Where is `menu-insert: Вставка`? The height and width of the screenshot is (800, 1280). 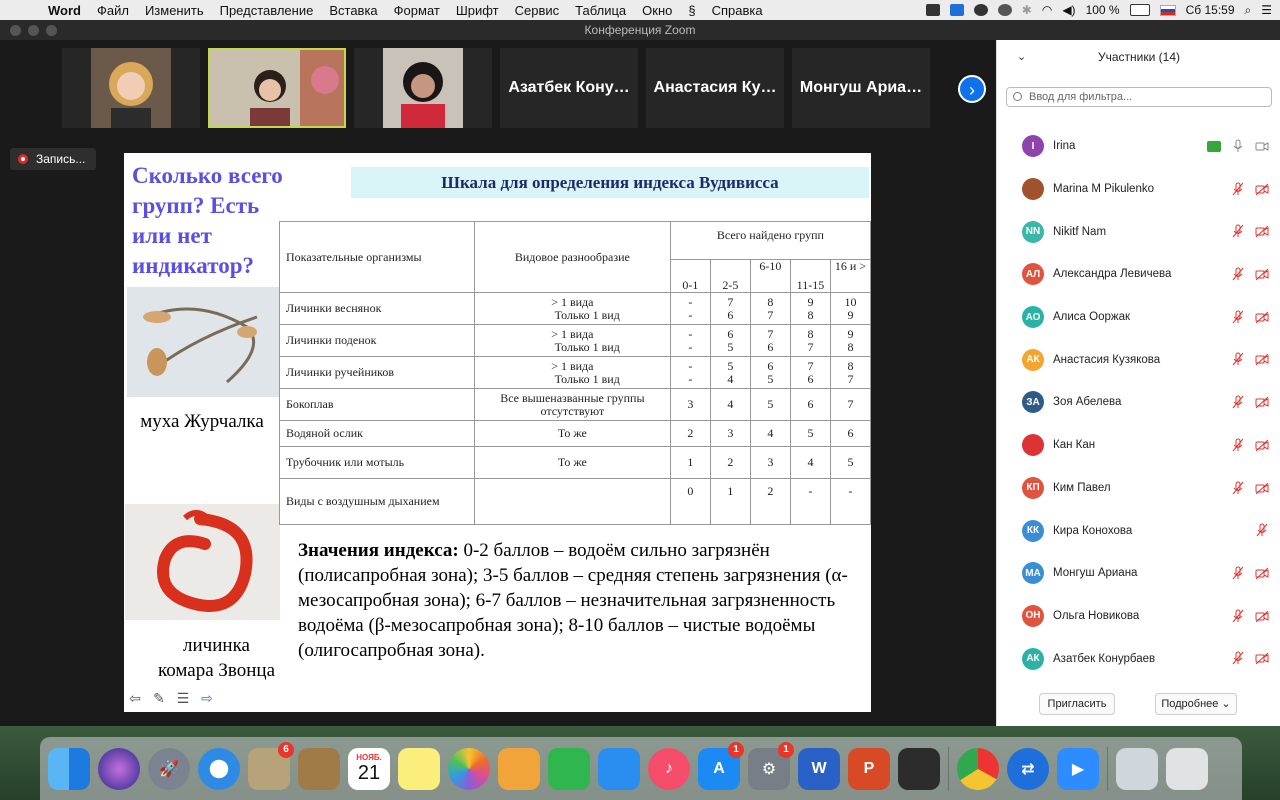 menu-insert: Вставка is located at coordinates (353, 10).